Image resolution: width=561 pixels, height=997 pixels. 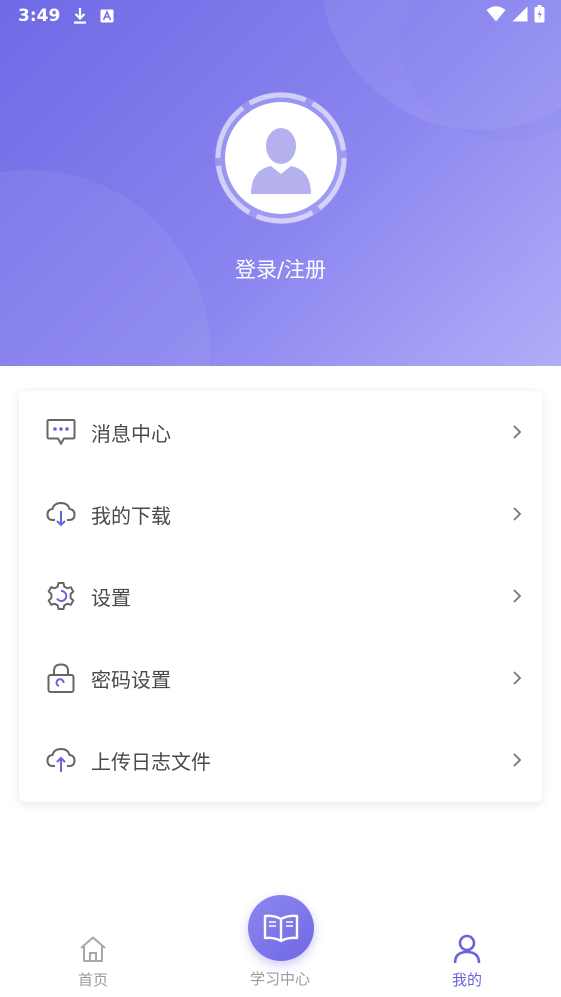 I want to click on menu-item-settings: 设置, so click(x=280, y=596).